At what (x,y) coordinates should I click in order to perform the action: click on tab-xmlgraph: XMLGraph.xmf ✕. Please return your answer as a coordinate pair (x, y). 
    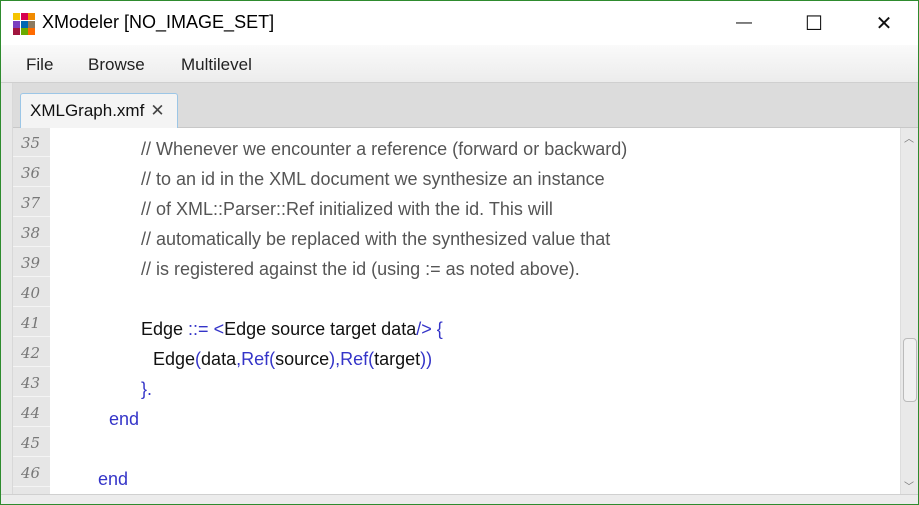
    Looking at the image, I should click on (99, 111).